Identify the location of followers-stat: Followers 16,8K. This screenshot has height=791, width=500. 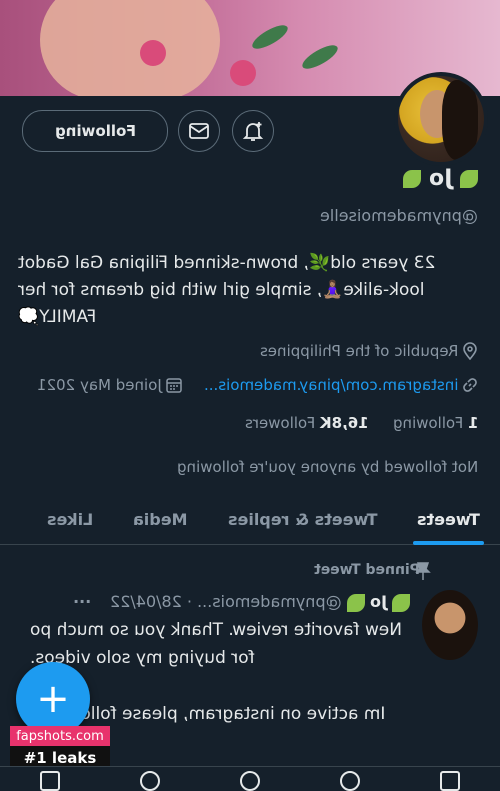
(309, 423).